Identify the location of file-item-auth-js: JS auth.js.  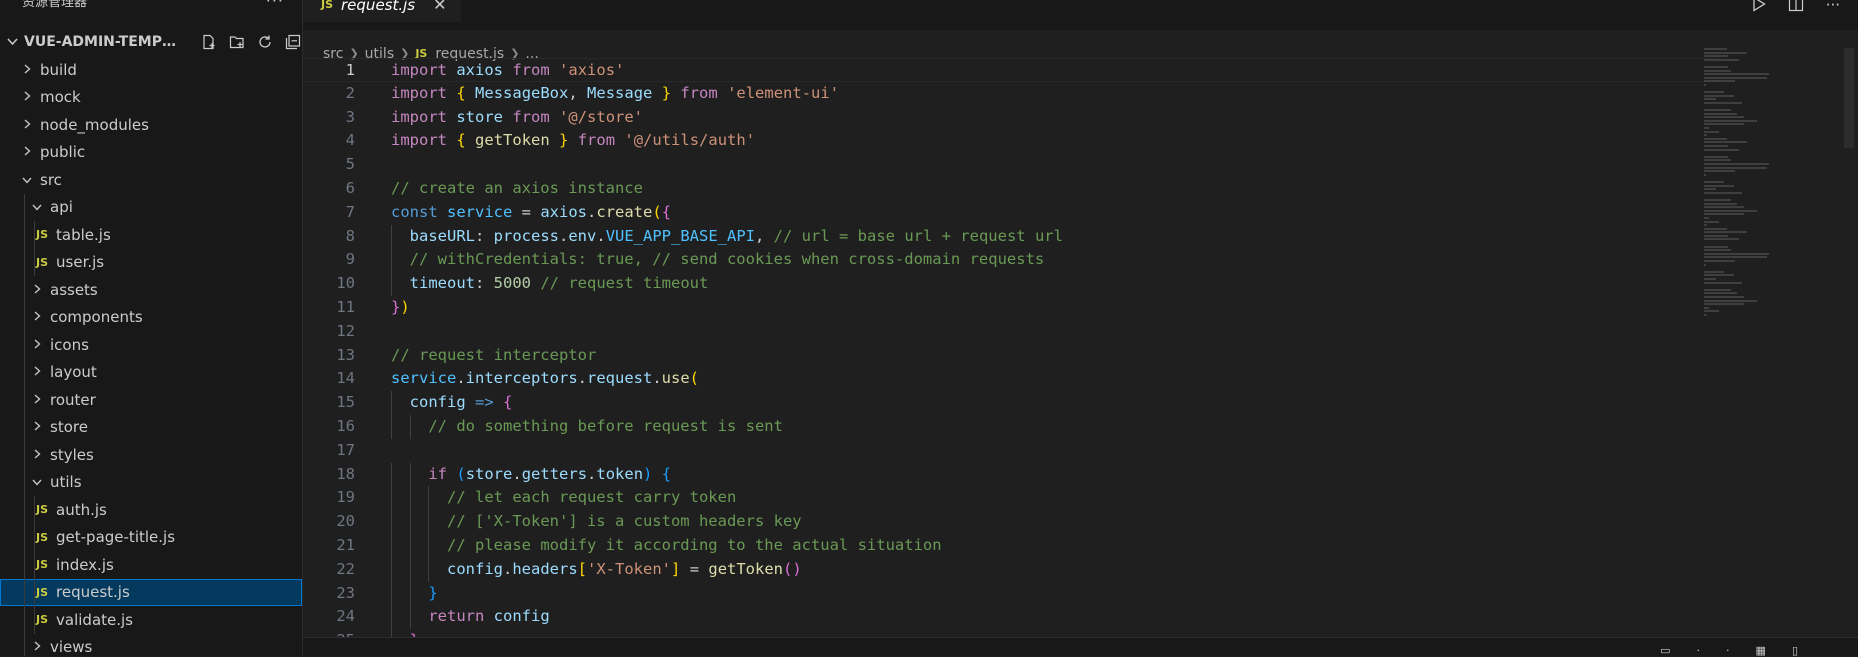
(151, 510).